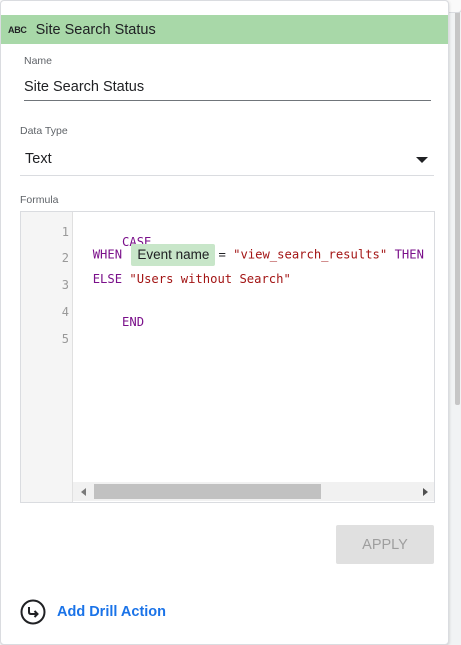 The height and width of the screenshot is (645, 461). What do you see at coordinates (65, 232) in the screenshot?
I see `line-number: 1` at bounding box center [65, 232].